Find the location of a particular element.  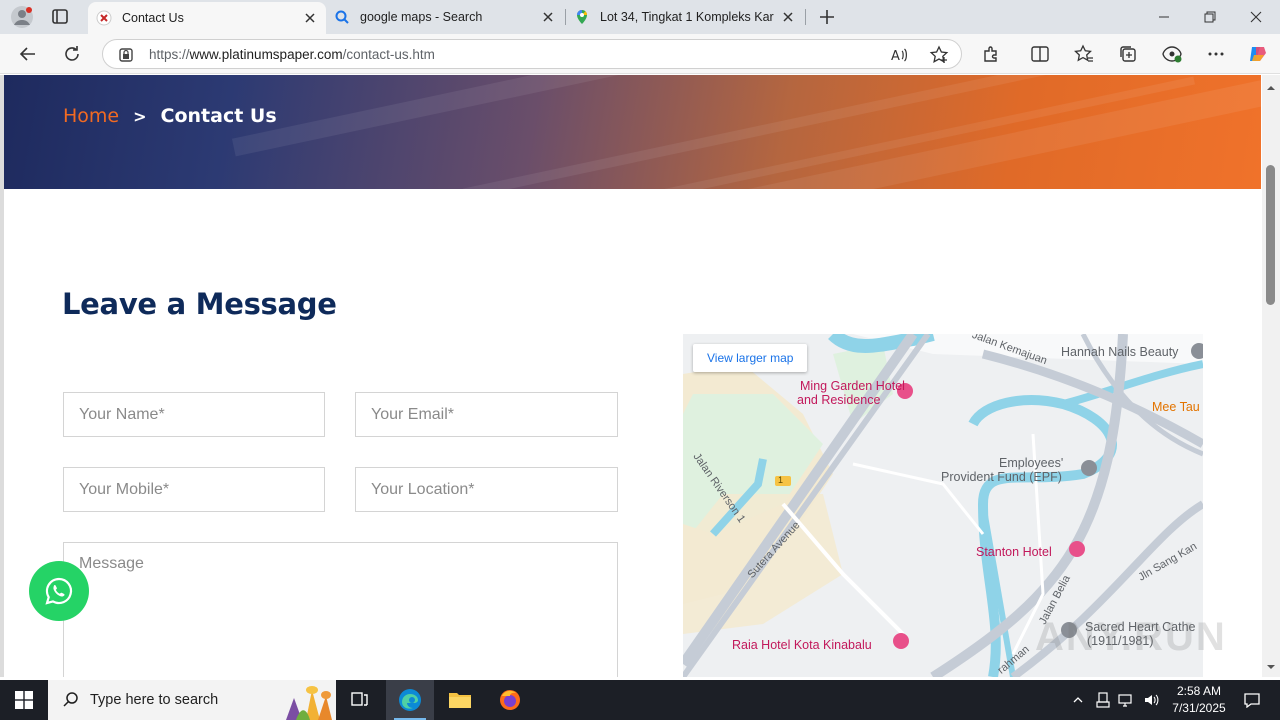

windows-logo-icon is located at coordinates (24, 700).